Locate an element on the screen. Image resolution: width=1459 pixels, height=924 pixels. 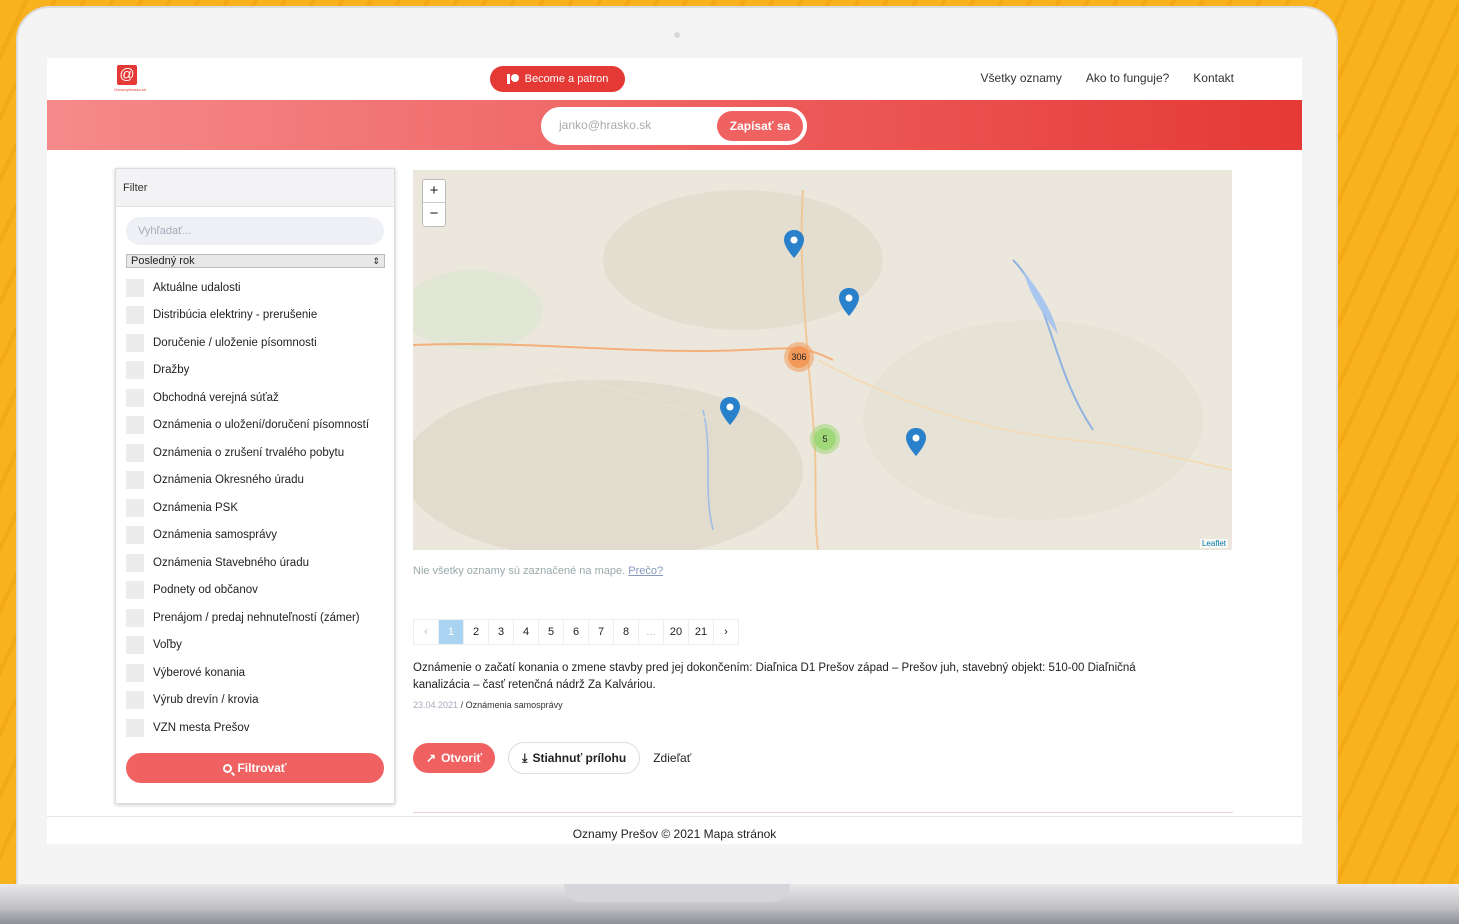
zoom-in-button: + is located at coordinates (434, 191).